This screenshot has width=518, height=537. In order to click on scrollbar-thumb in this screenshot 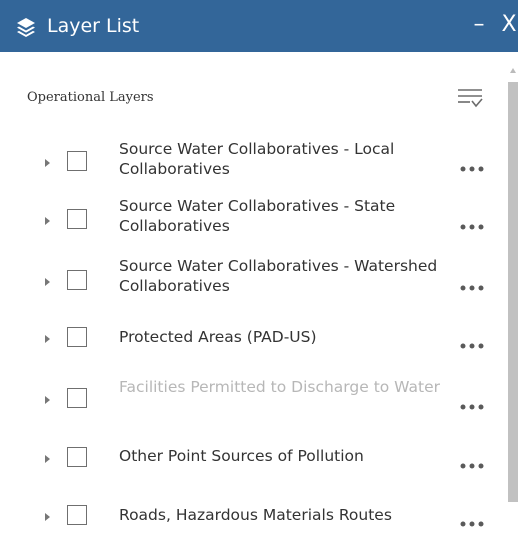, I will do `click(513, 292)`.